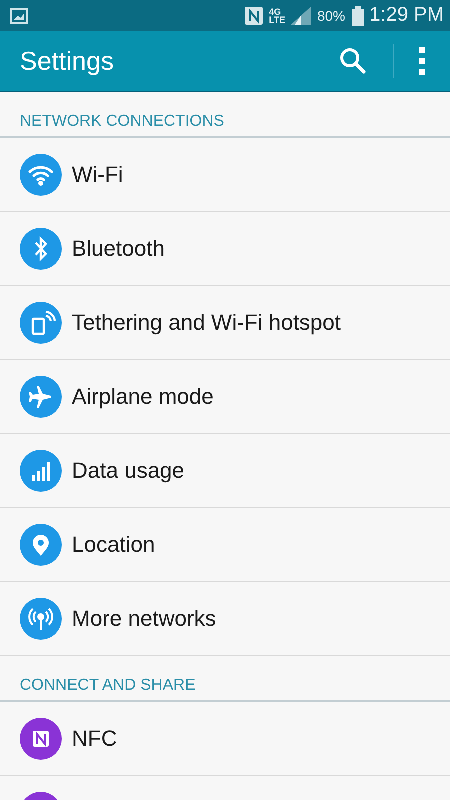 The image size is (450, 800). What do you see at coordinates (225, 249) in the screenshot?
I see `settings-item: Bluetooth` at bounding box center [225, 249].